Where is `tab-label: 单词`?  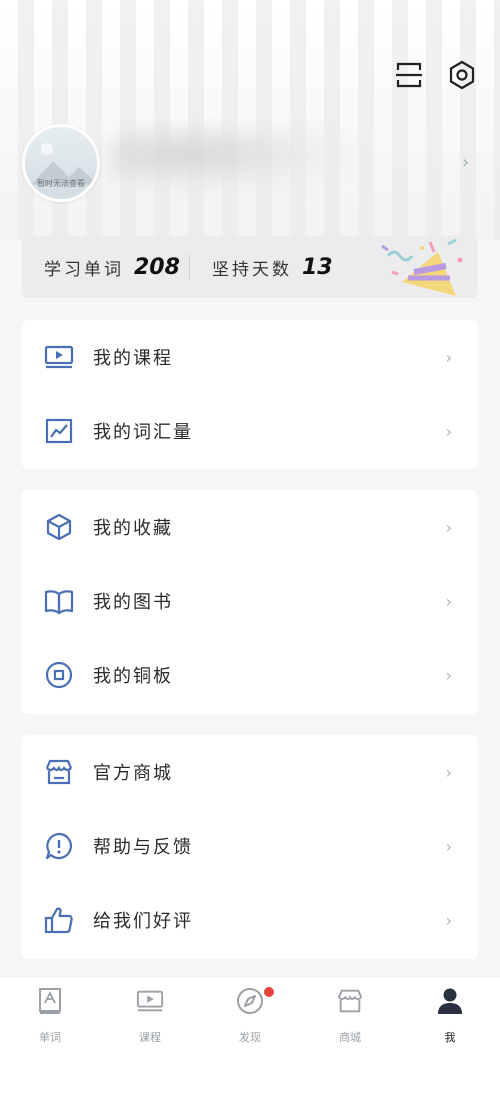 tab-label: 单词 is located at coordinates (50, 1037).